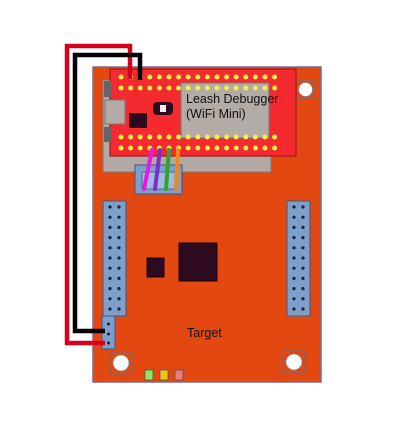  Describe the element at coordinates (232, 99) in the screenshot. I see `debugger-title-line1: Leash Debugger` at that location.